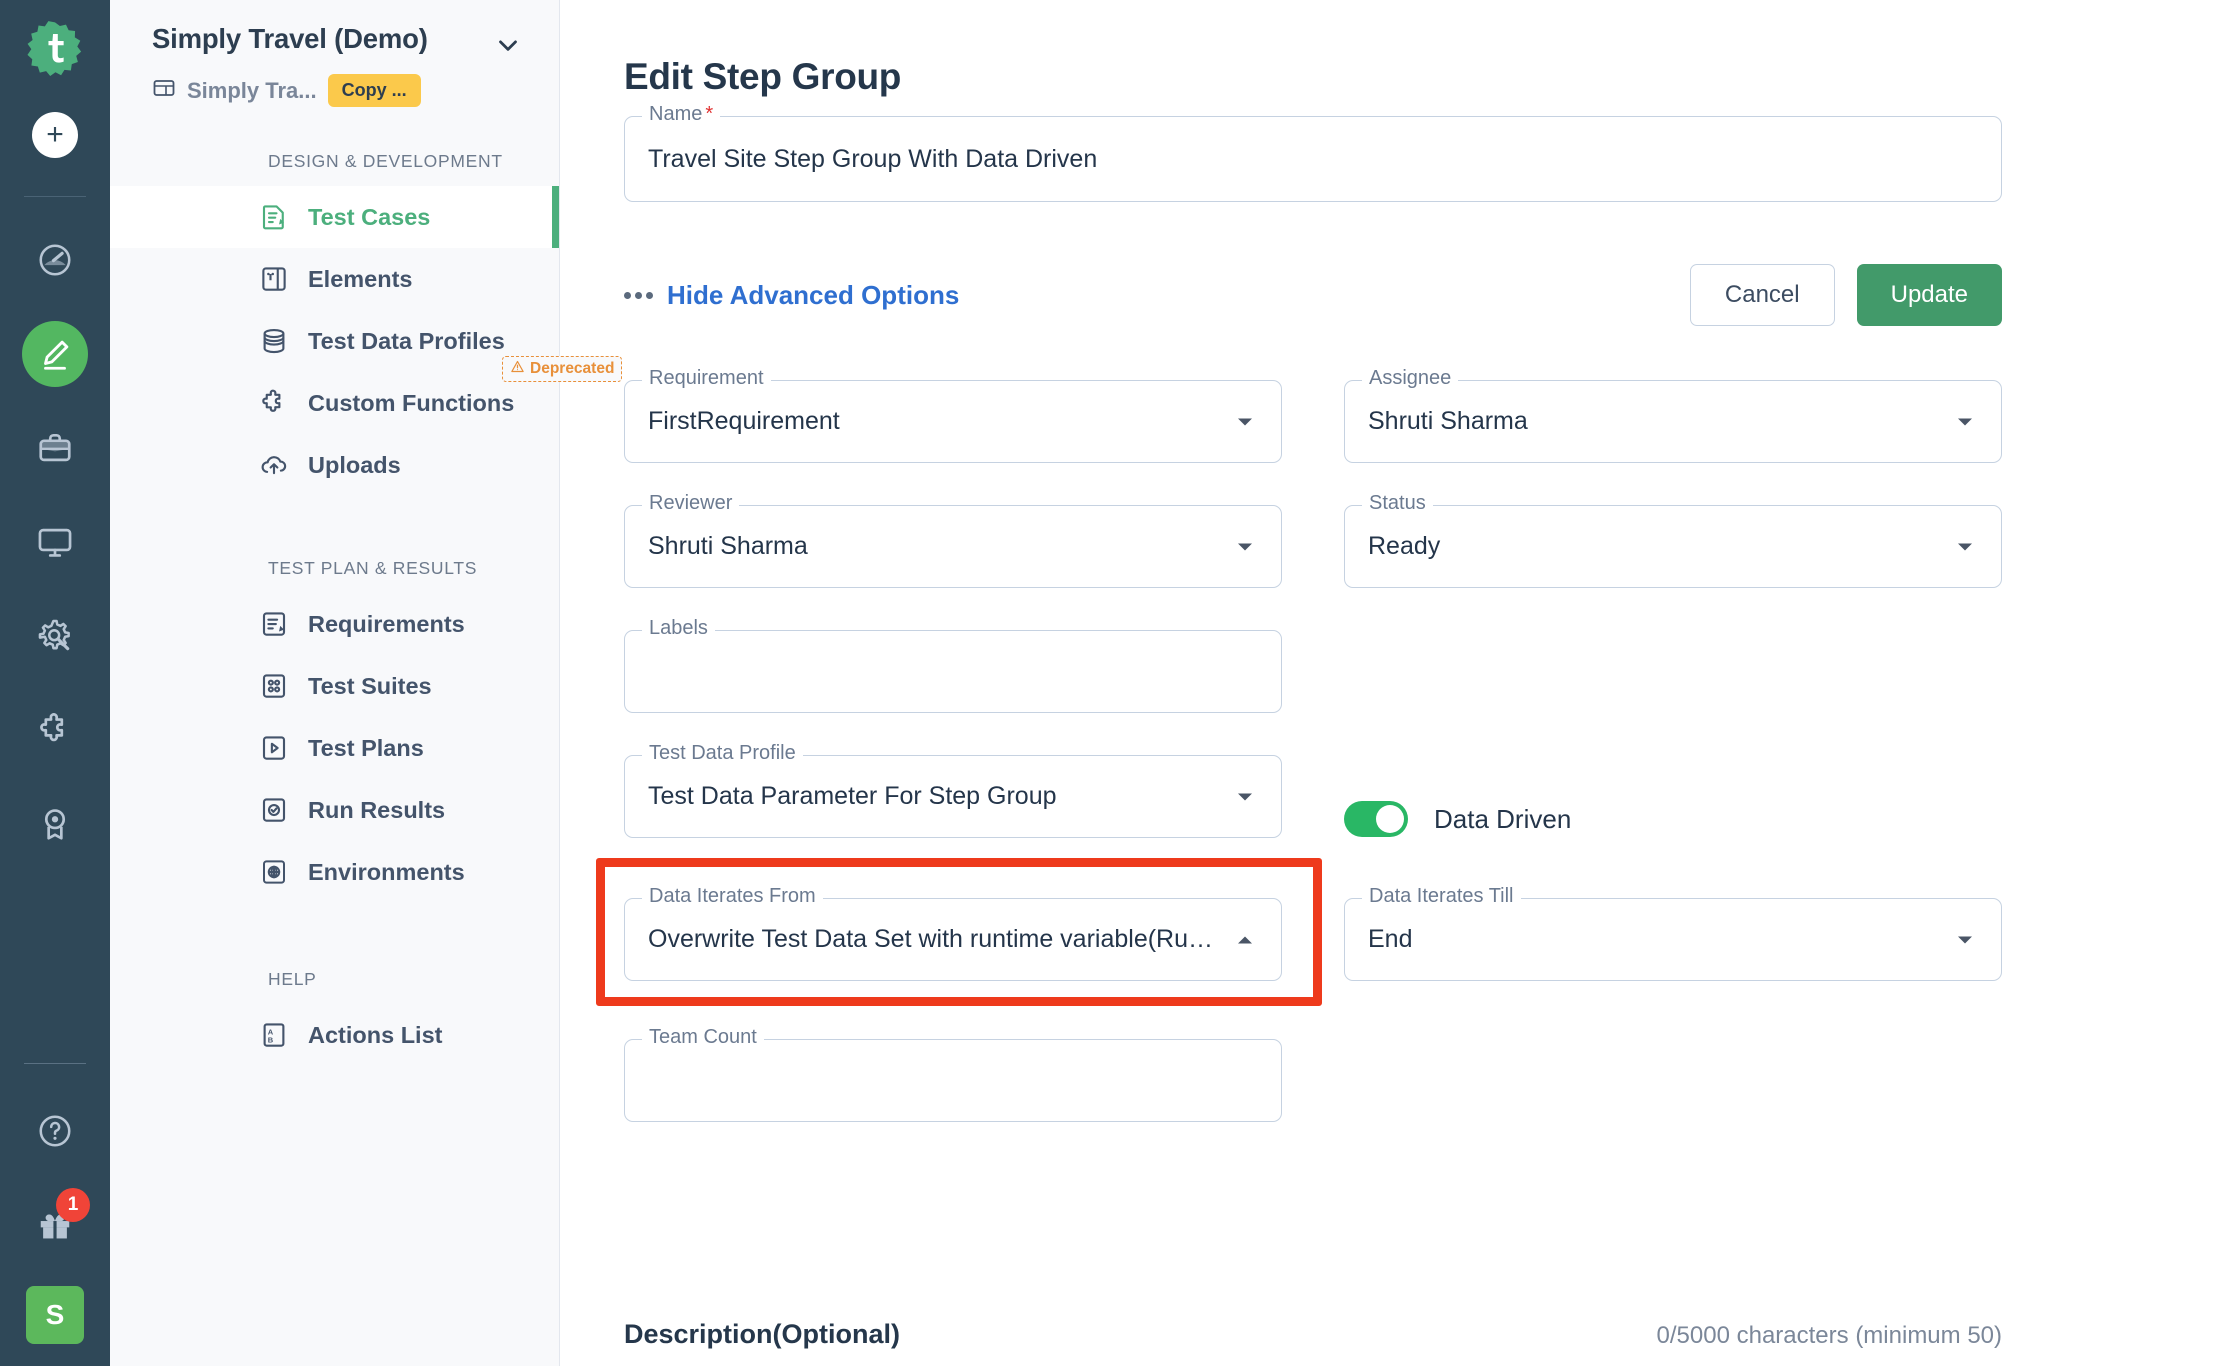 The image size is (2226, 1366). I want to click on sidebar-item-label: Test Data Profiles, so click(406, 340).